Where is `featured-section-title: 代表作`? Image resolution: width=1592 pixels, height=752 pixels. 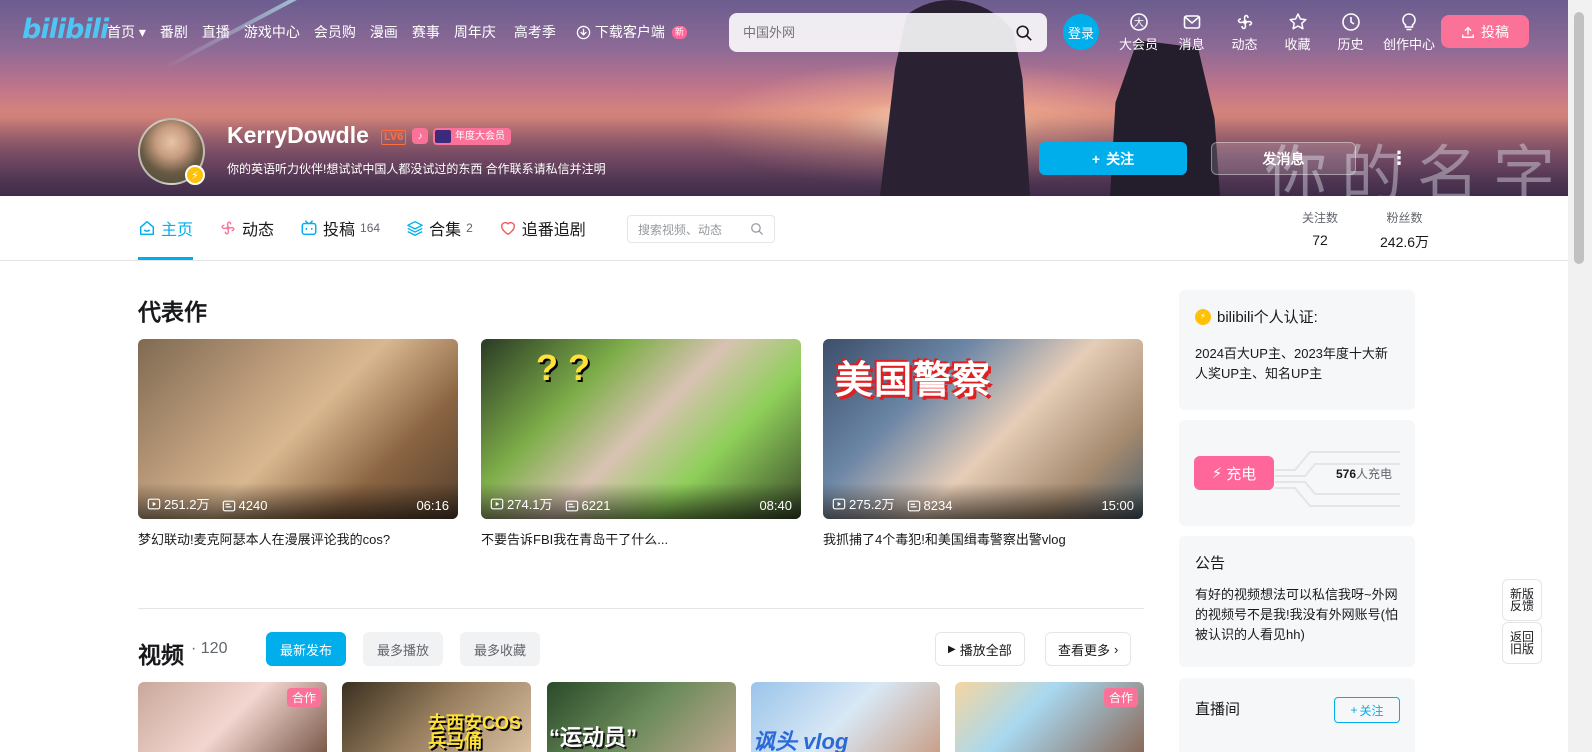 featured-section-title: 代表作 is located at coordinates (172, 312).